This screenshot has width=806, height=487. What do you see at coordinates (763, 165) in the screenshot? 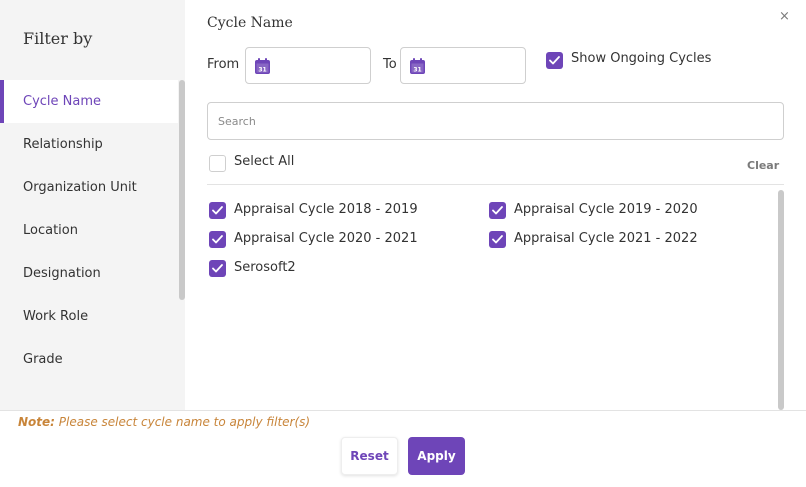
I see `clear-link: Clear` at bounding box center [763, 165].